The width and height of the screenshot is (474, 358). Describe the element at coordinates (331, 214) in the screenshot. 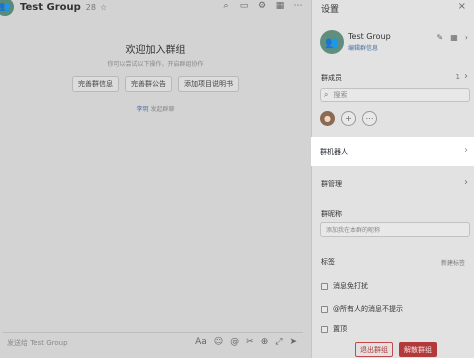

I see `nickname-label: 群昵称` at that location.